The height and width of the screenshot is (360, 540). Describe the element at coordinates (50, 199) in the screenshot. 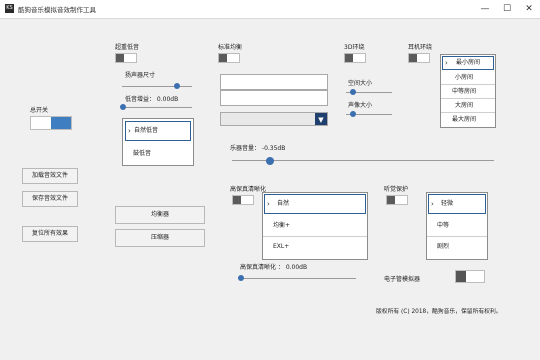

I see `save-effect-button: 保存音效文件` at that location.